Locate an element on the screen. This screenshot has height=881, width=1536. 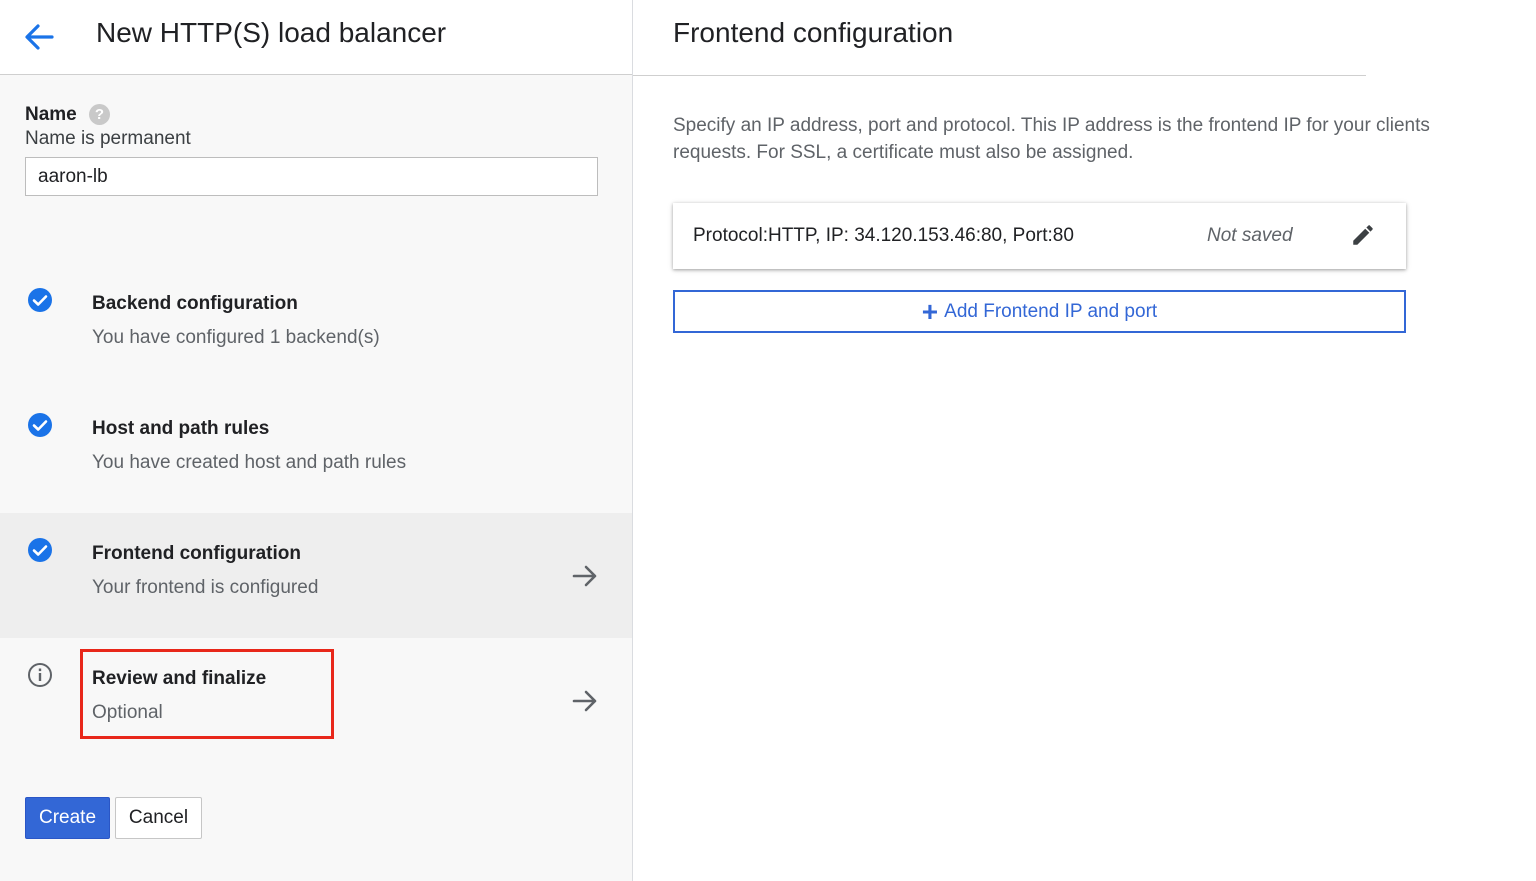
divider is located at coordinates (999, 75).